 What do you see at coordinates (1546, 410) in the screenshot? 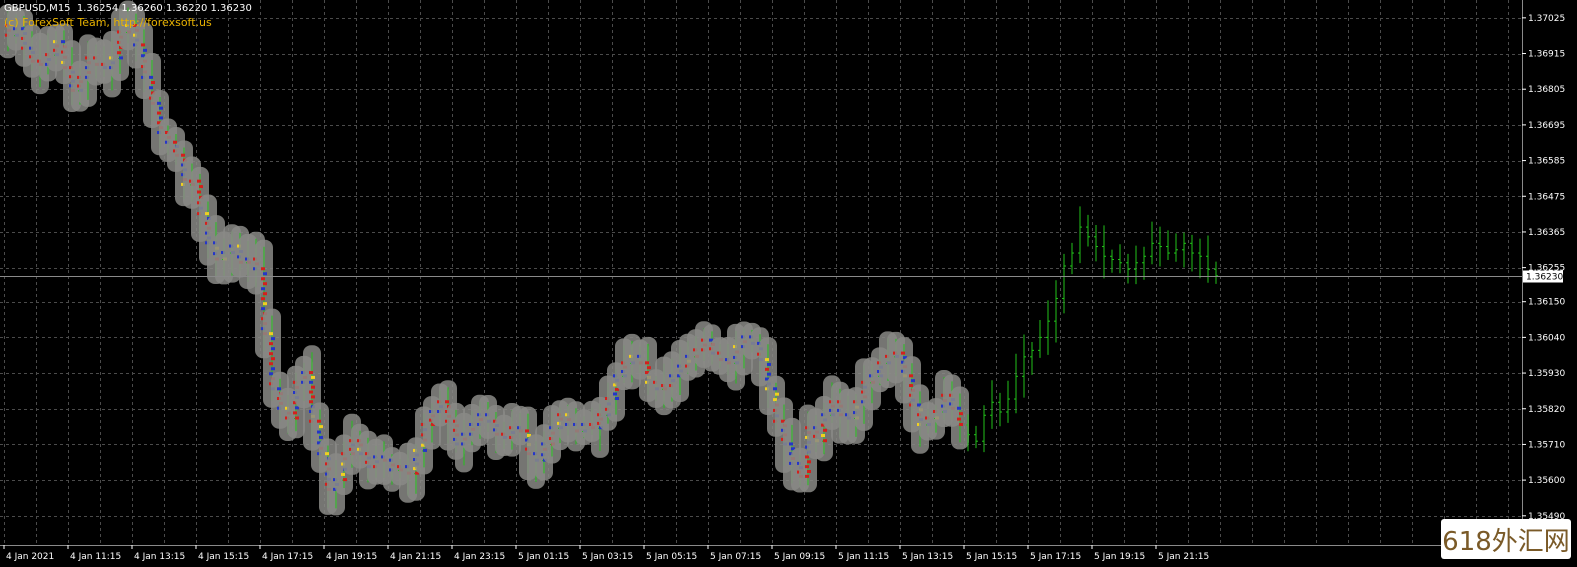
I see `price-label: 1.35820` at bounding box center [1546, 410].